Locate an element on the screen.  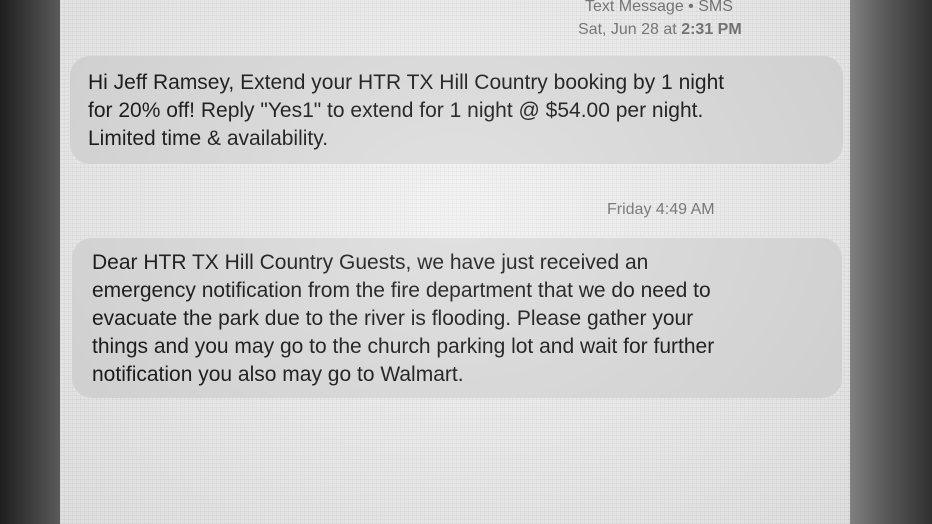
photo-right-edge is located at coordinates (891, 262).